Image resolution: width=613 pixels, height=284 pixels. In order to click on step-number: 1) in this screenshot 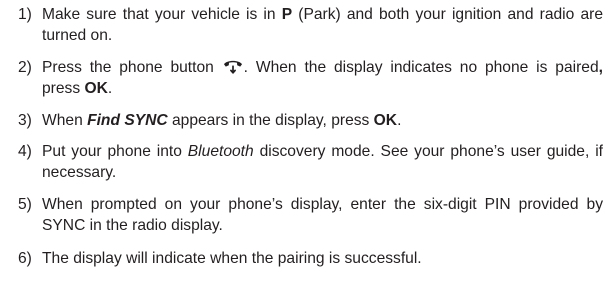, I will do `click(25, 14)`.